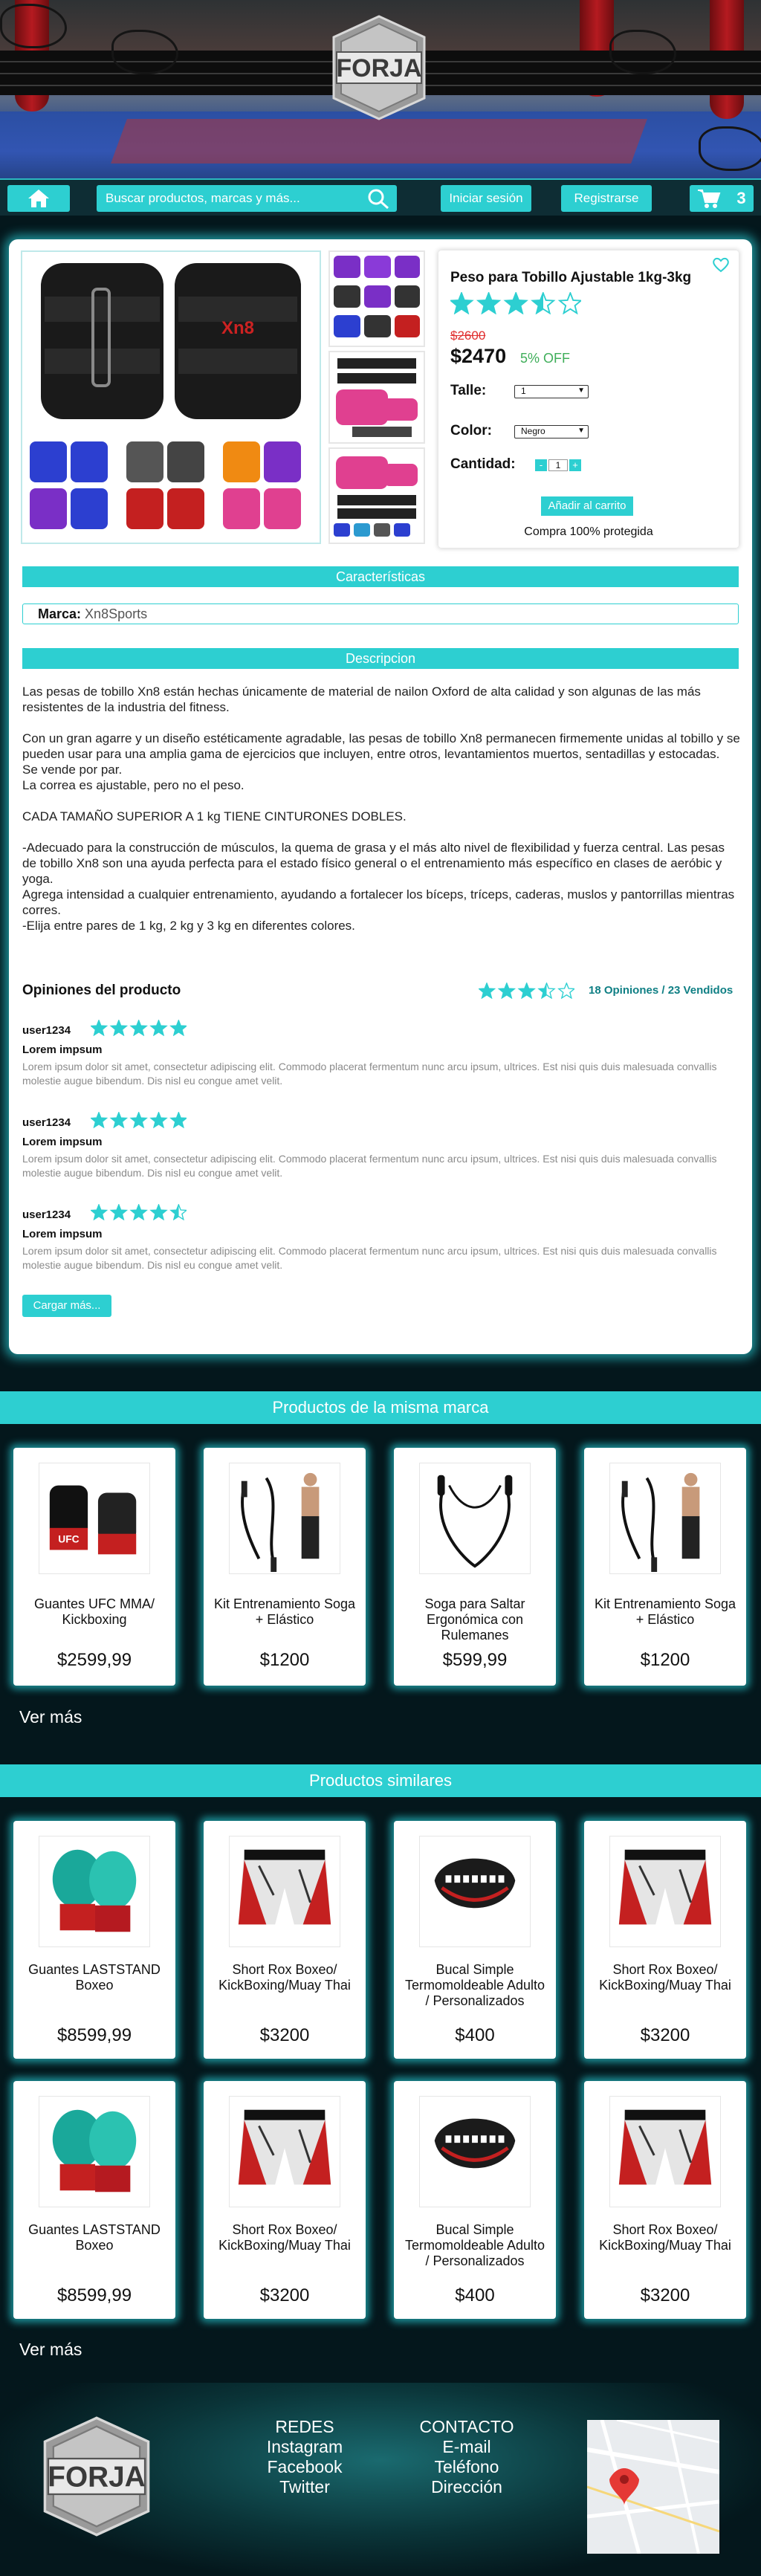 This screenshot has height=2576, width=761. What do you see at coordinates (558, 465) in the screenshot?
I see `qty-input: 1` at bounding box center [558, 465].